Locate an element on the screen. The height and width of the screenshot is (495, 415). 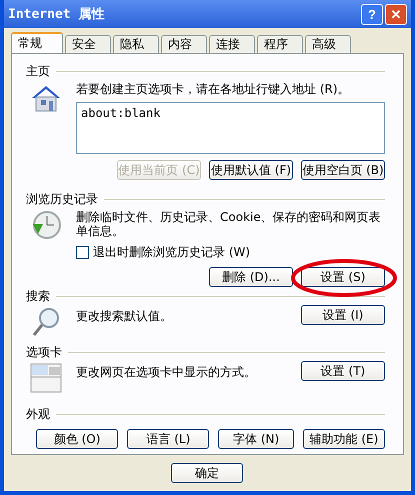
section-title: 选项卡 is located at coordinates (44, 352).